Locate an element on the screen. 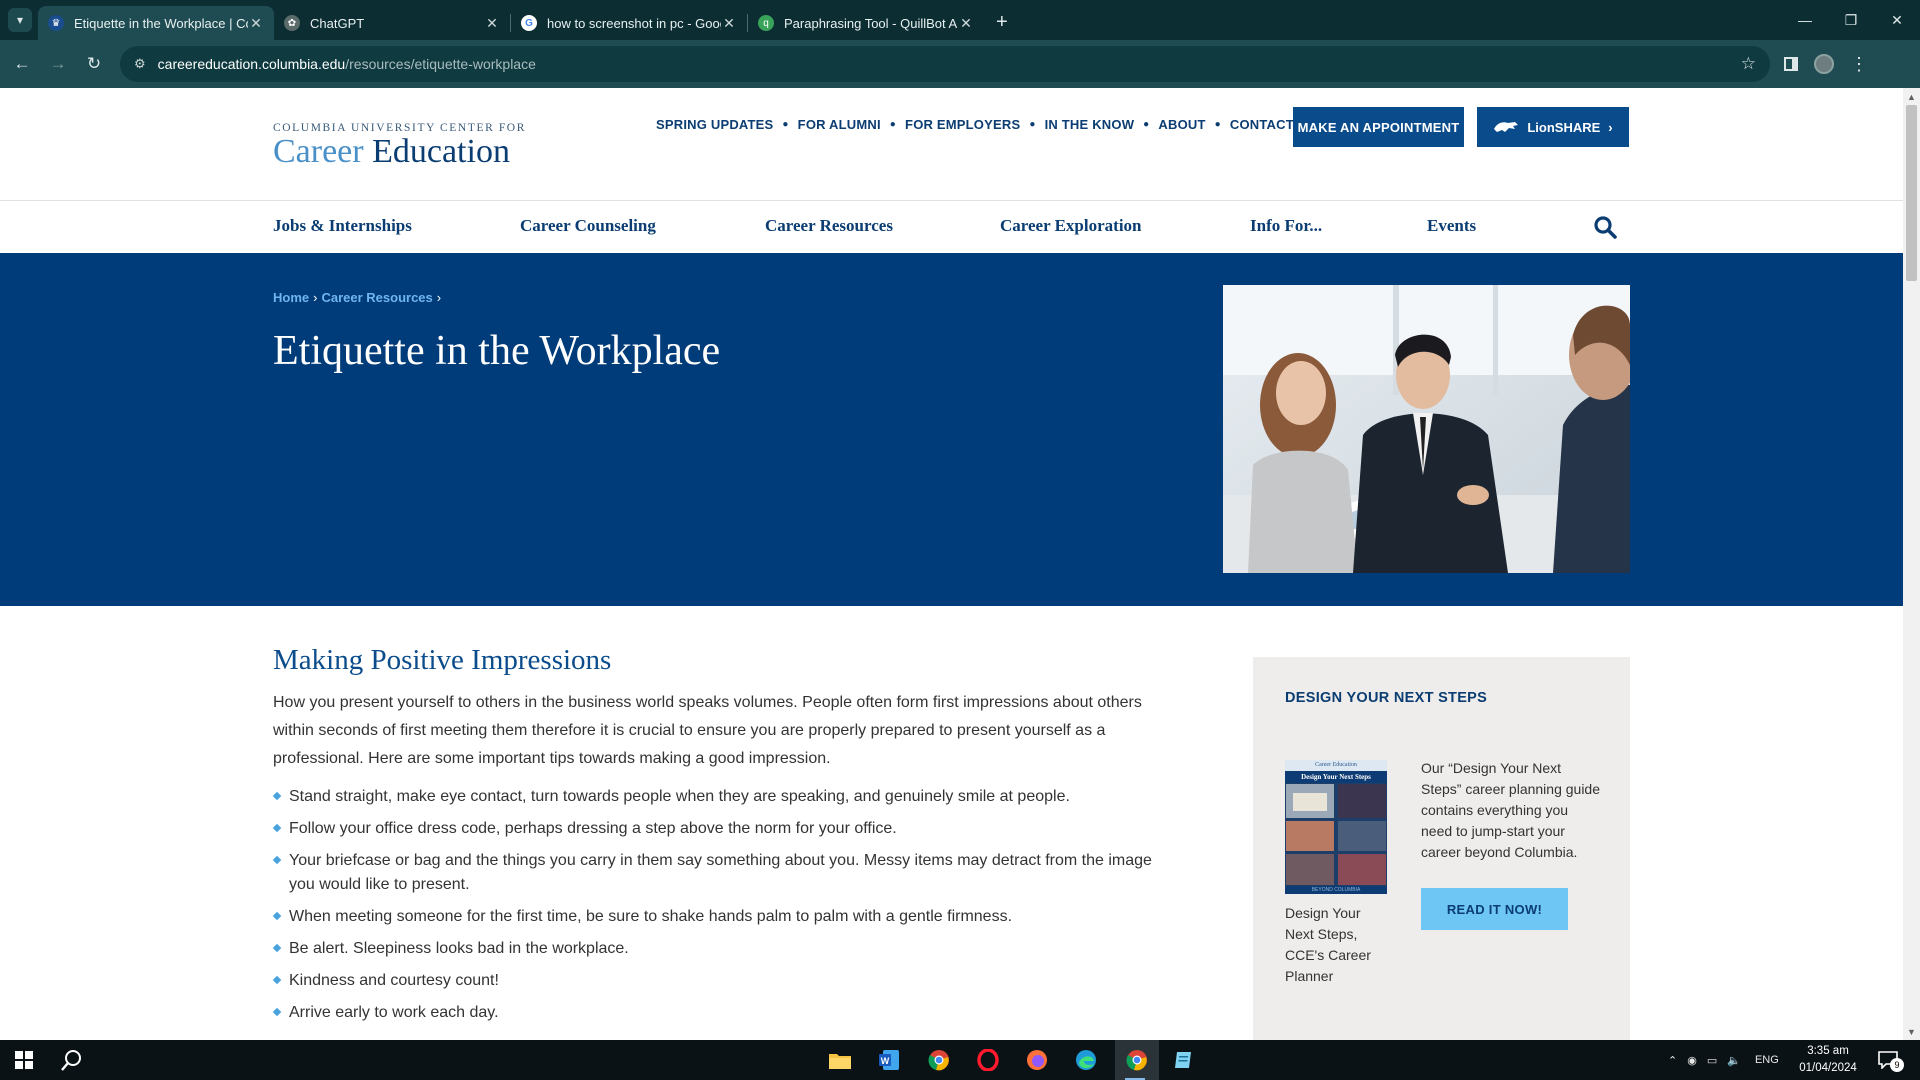  breadcrumb-home: Home is located at coordinates (291, 297).